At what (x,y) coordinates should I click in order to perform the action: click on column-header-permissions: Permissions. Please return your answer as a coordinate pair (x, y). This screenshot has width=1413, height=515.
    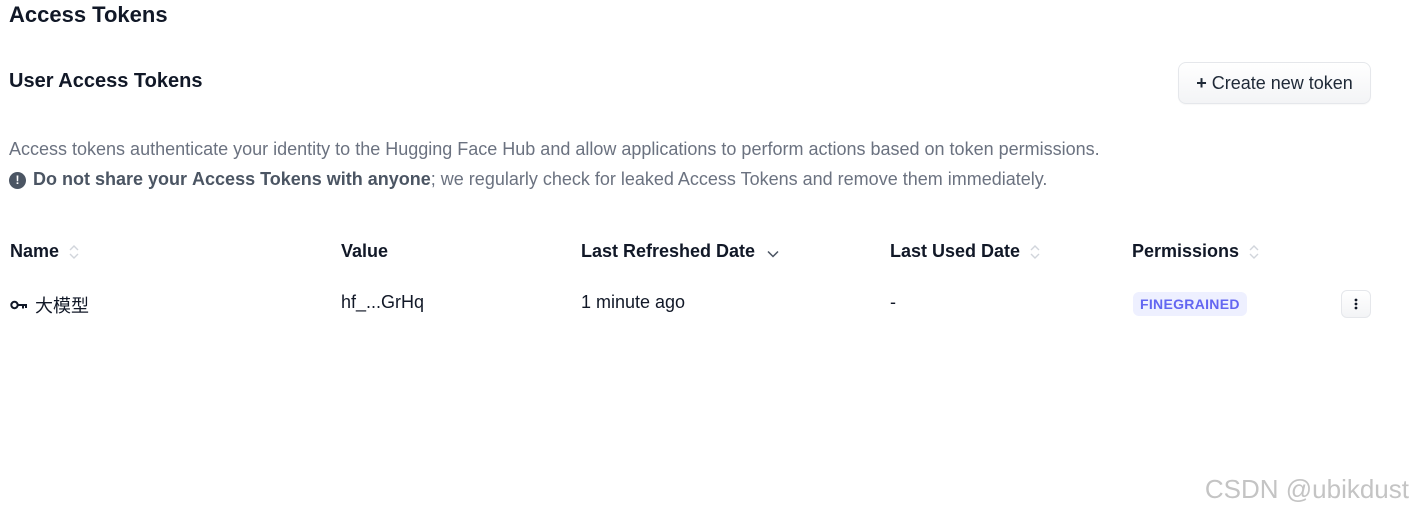
    Looking at the image, I should click on (1195, 251).